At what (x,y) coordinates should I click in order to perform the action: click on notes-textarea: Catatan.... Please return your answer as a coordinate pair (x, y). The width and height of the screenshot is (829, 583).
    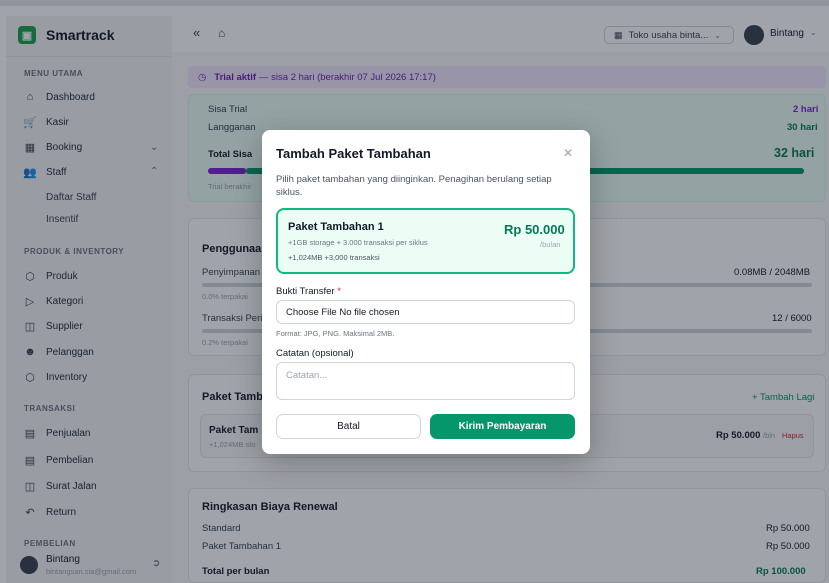
    Looking at the image, I should click on (425, 381).